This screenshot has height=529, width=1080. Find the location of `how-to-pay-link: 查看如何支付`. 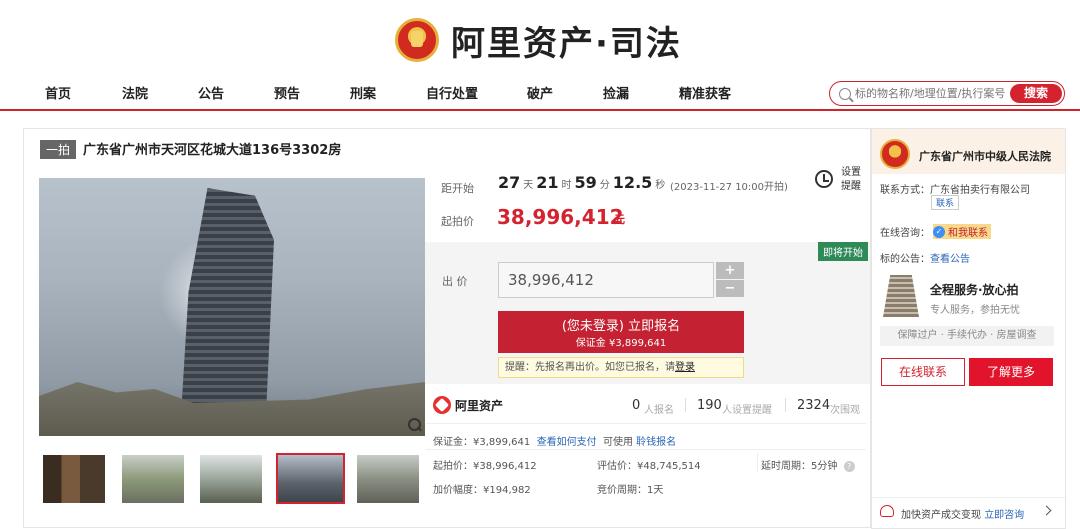

how-to-pay-link: 查看如何支付 is located at coordinates (567, 442).